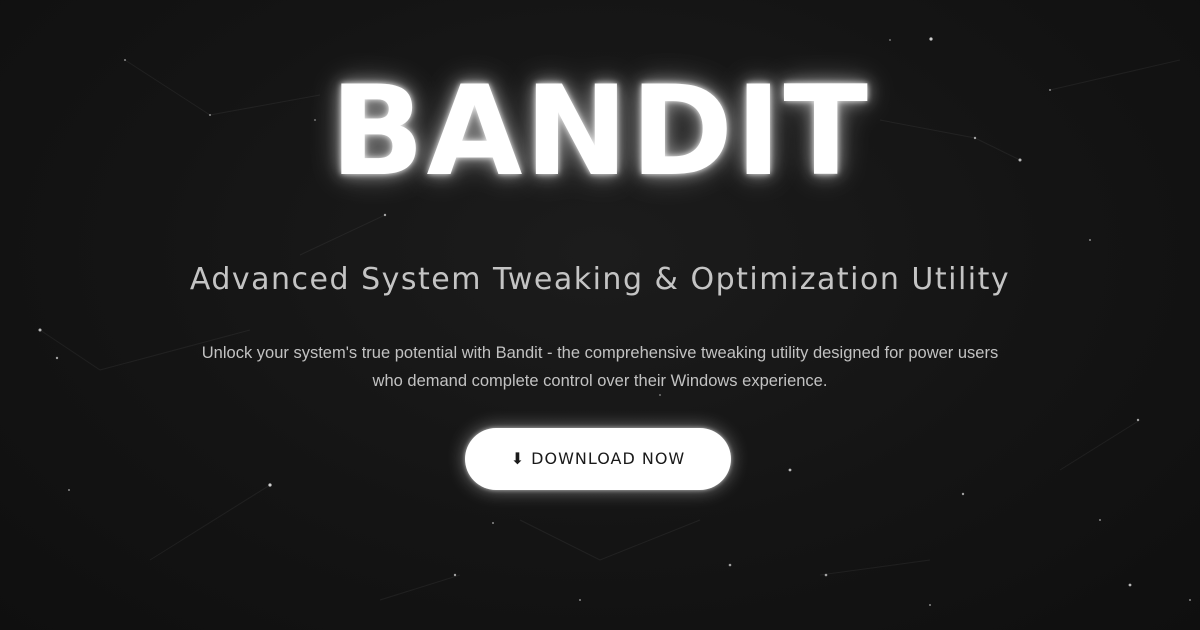 The height and width of the screenshot is (630, 1200). I want to click on download-button-label: DOWNLOAD NOW, so click(608, 458).